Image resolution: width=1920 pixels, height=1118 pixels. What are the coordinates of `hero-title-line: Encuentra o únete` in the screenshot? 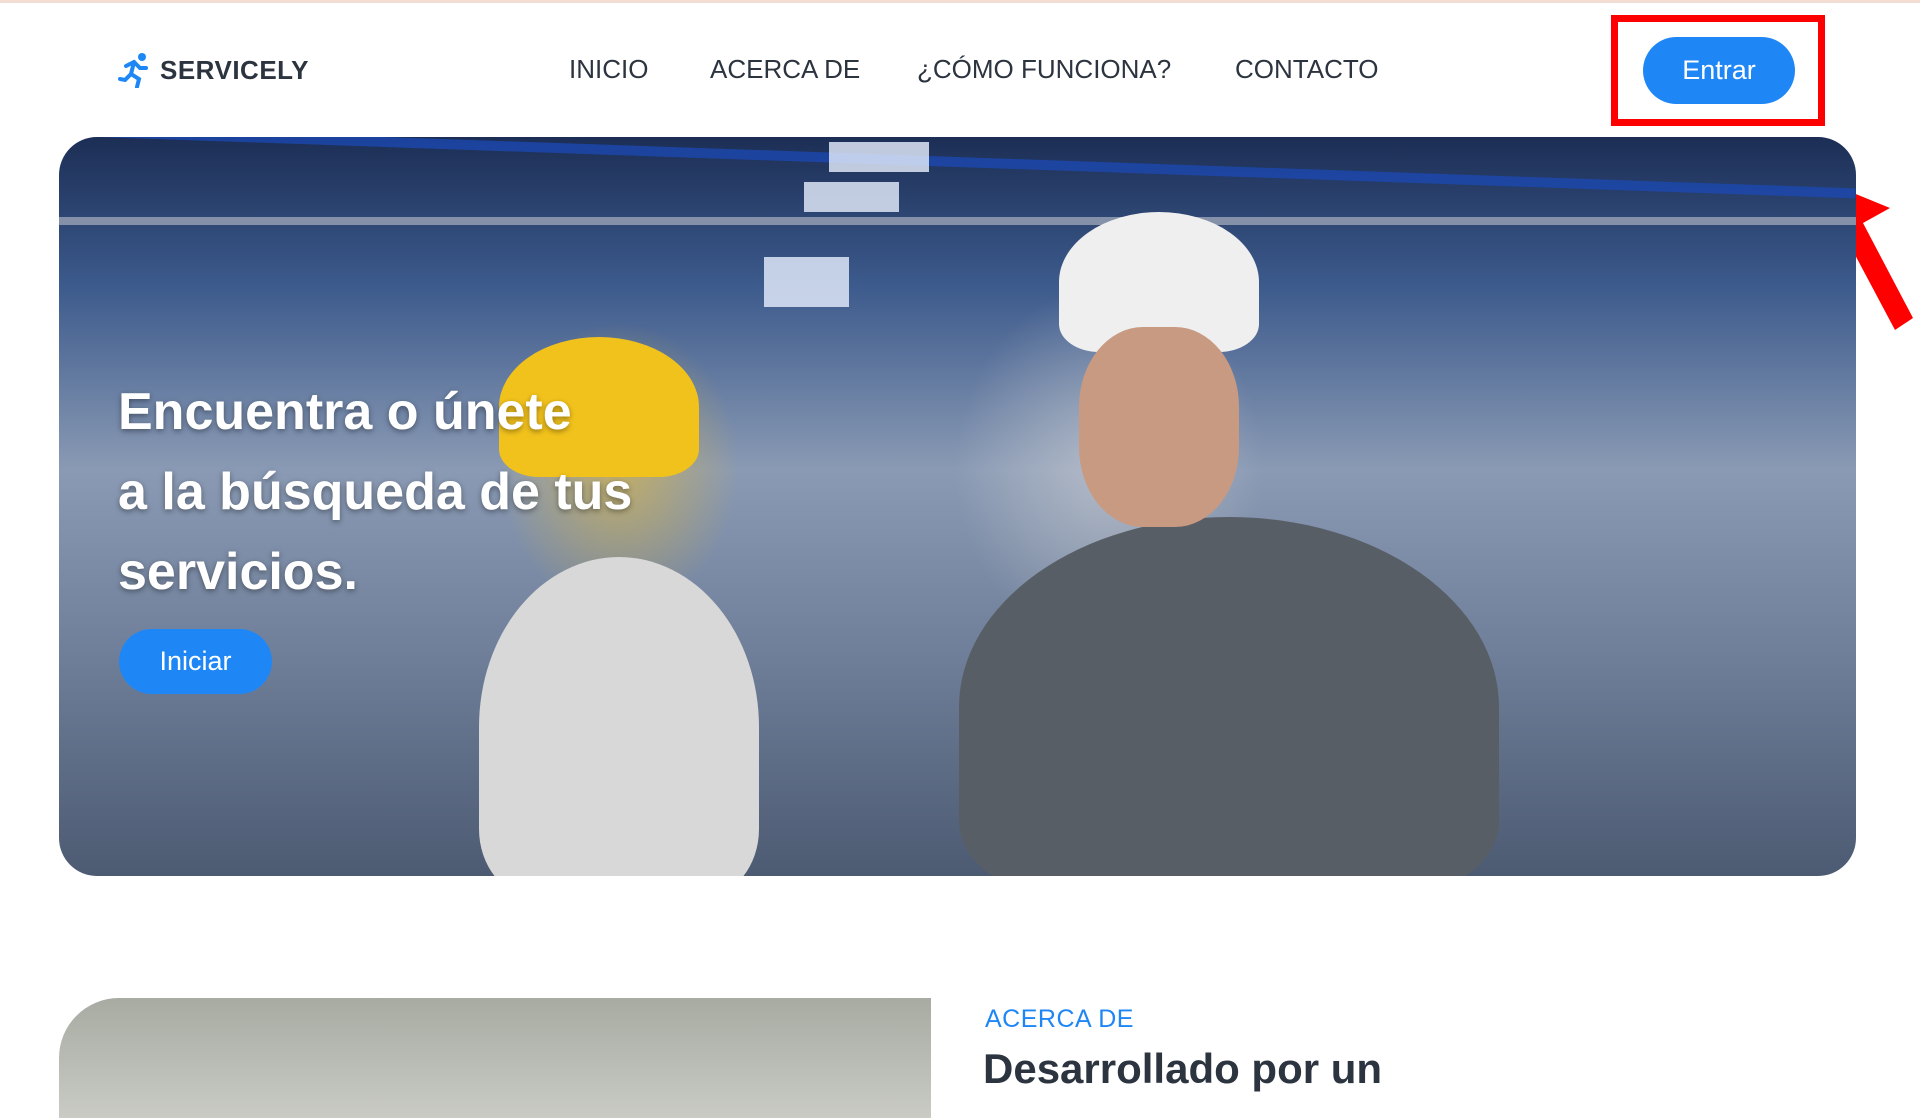 It's located at (345, 412).